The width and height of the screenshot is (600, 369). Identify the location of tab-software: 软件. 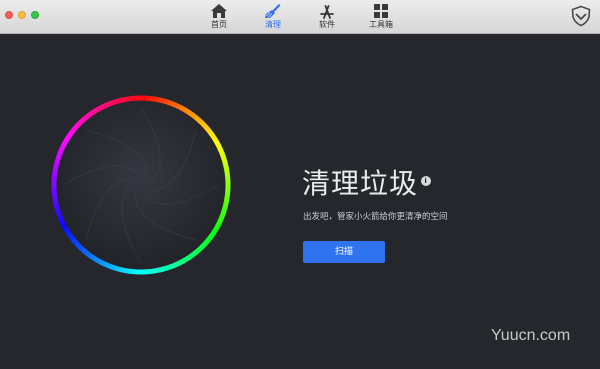
(327, 17).